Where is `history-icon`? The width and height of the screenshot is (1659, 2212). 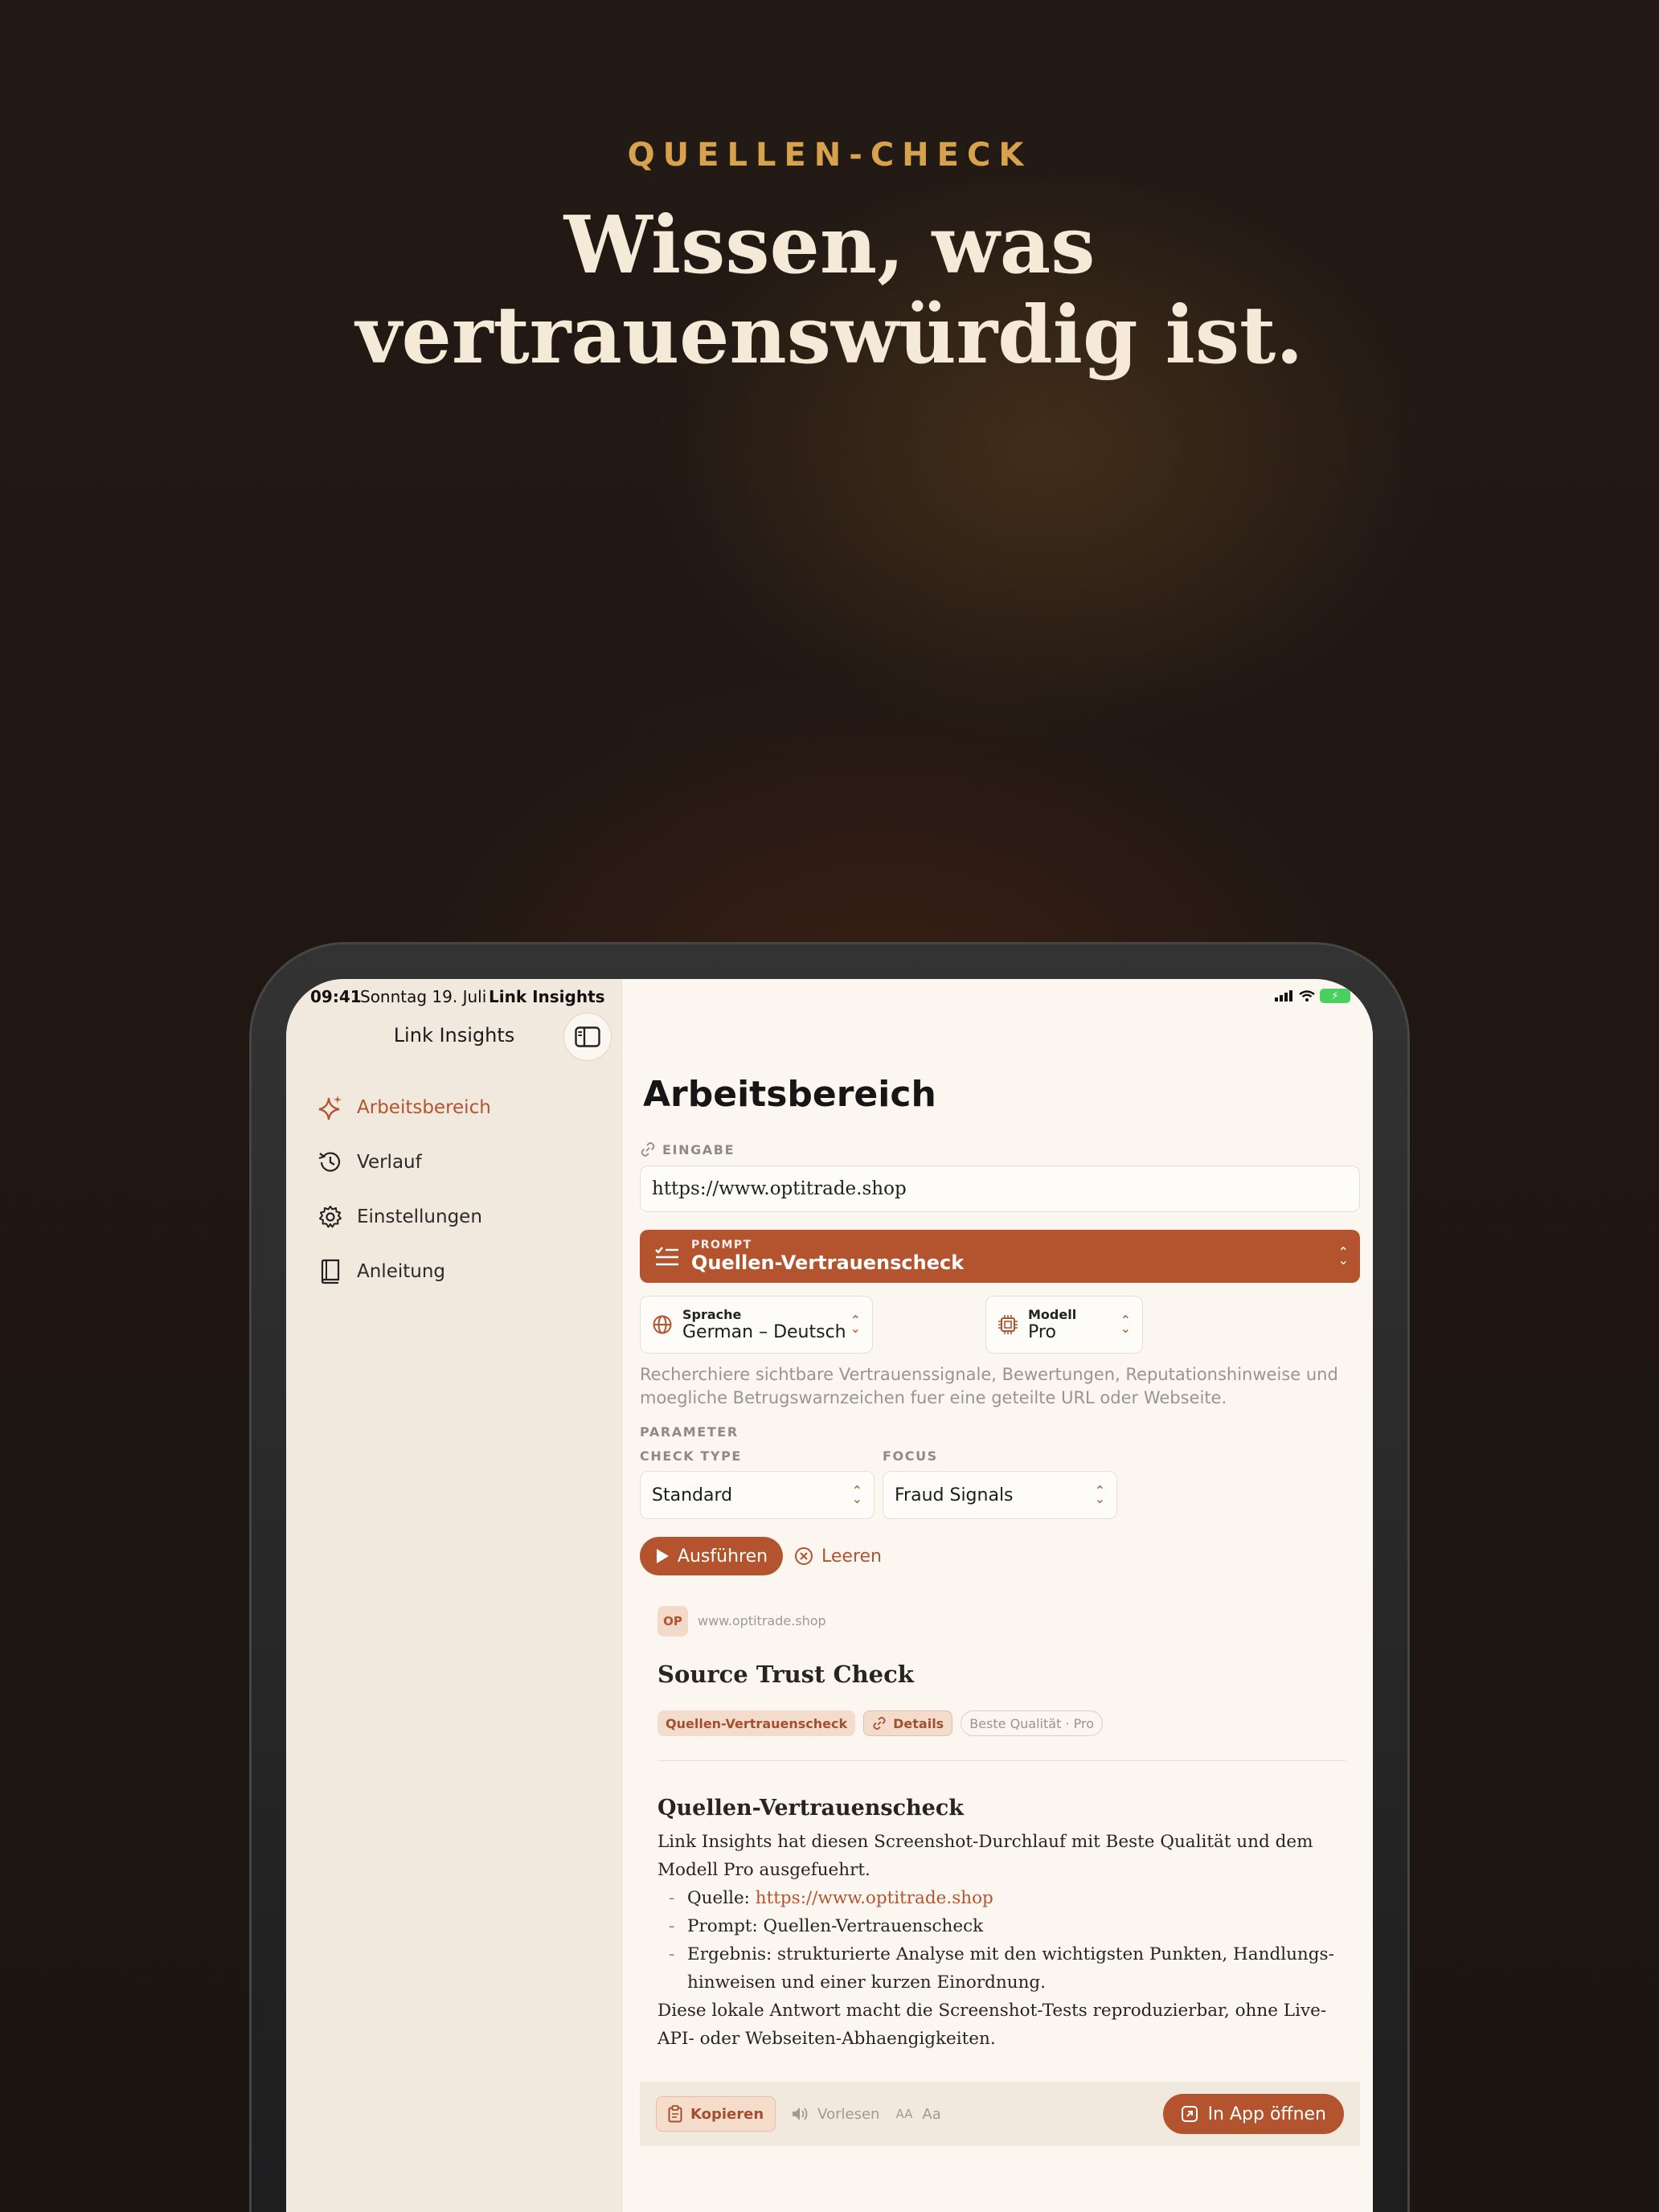
history-icon is located at coordinates (330, 1162).